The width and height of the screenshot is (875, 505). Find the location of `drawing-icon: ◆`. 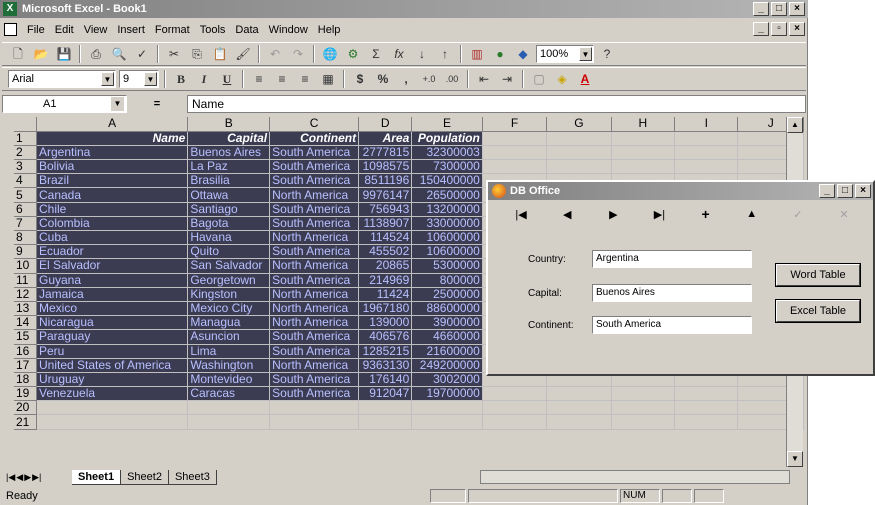

drawing-icon: ◆ is located at coordinates (523, 54).